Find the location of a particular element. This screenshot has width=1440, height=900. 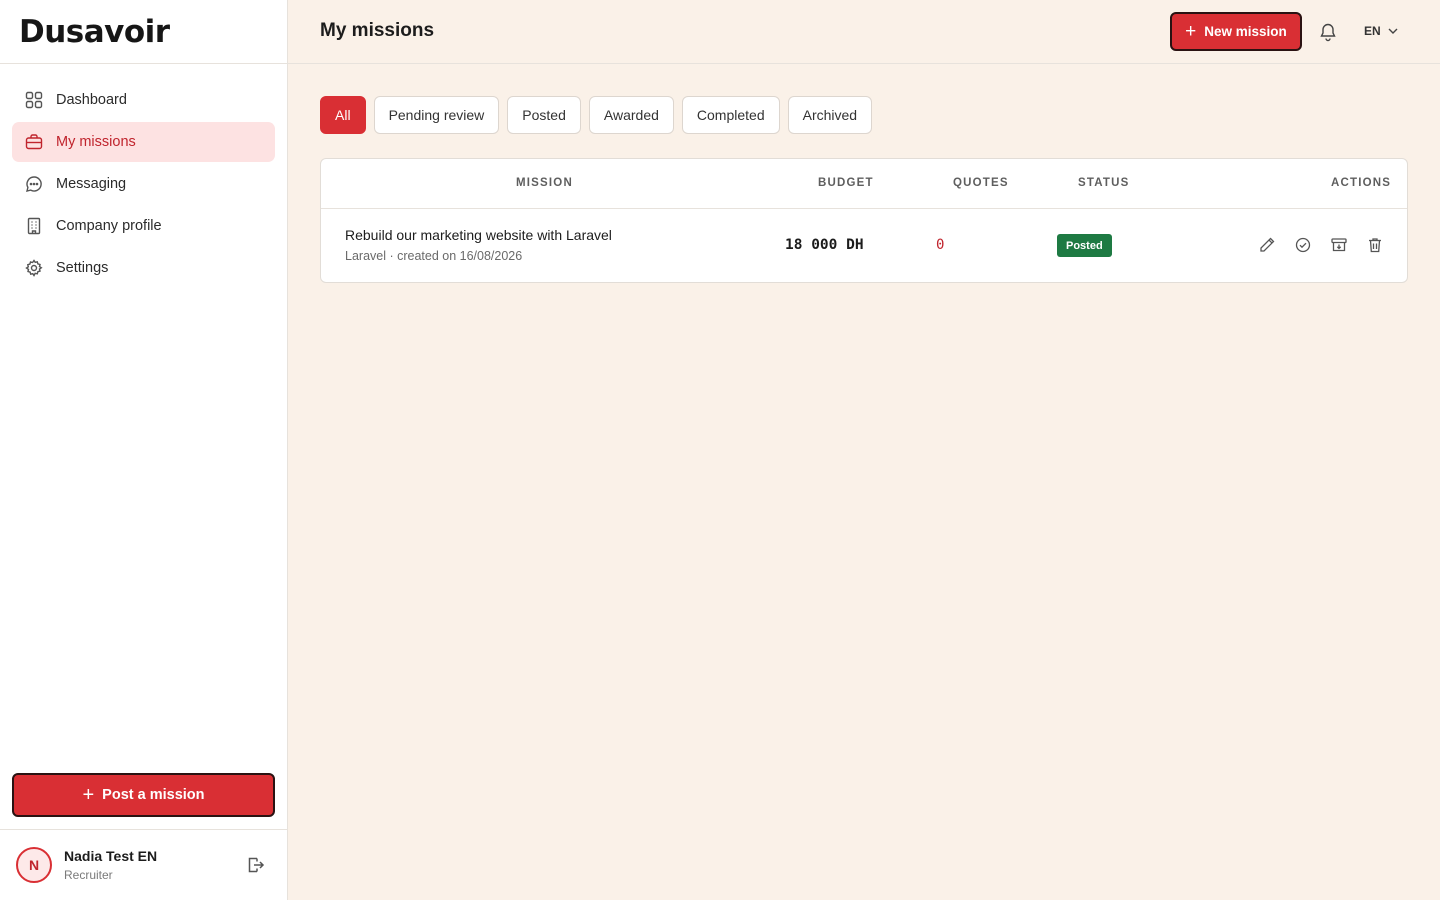

new-mission-button: + New mission is located at coordinates (1236, 31).